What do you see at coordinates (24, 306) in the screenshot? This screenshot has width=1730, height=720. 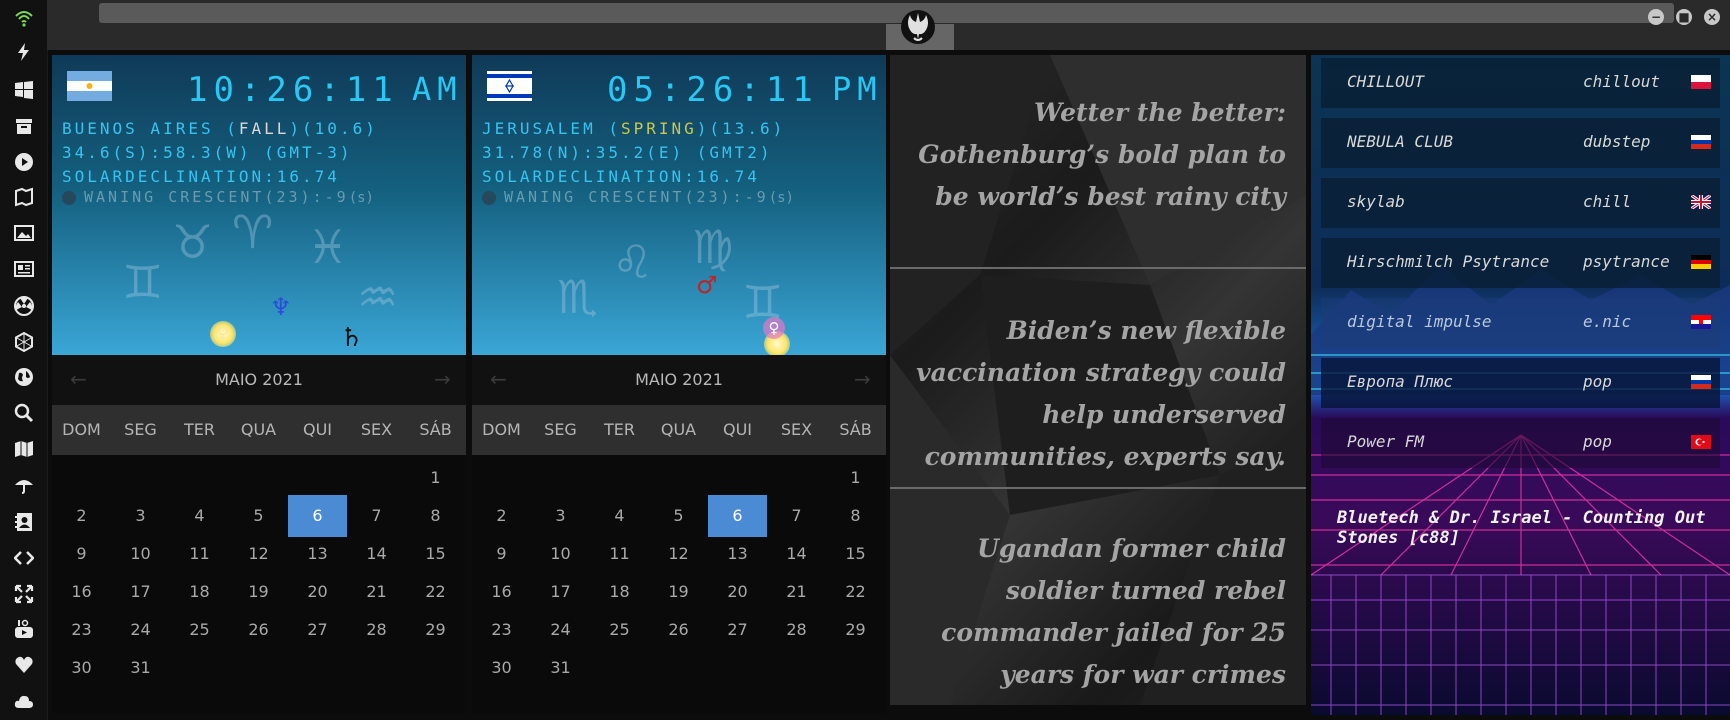 I see `radiation-icon` at bounding box center [24, 306].